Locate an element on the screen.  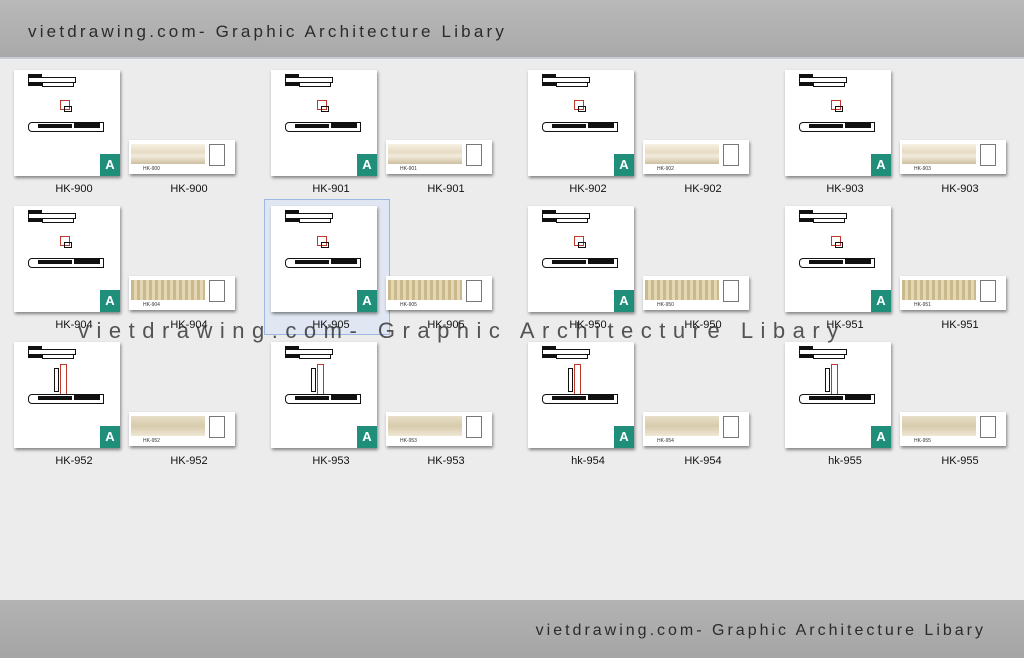
file-item: A HK-951 is located at coordinates (845, 269).